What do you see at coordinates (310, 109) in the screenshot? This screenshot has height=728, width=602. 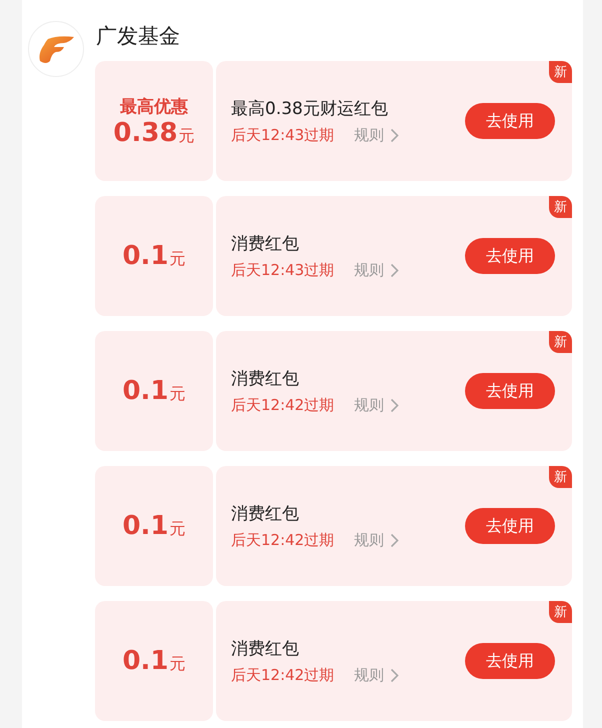 I see `coupon-title: 最高0.38元财运红包` at bounding box center [310, 109].